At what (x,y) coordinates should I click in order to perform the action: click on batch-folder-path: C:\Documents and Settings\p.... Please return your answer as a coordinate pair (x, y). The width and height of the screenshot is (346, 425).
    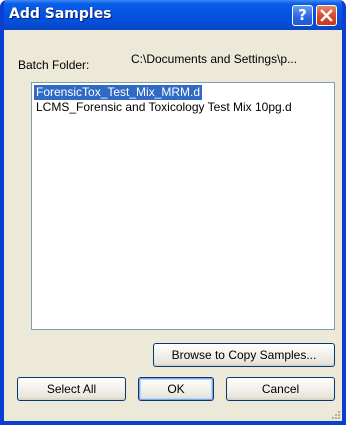
    Looking at the image, I should click on (214, 59).